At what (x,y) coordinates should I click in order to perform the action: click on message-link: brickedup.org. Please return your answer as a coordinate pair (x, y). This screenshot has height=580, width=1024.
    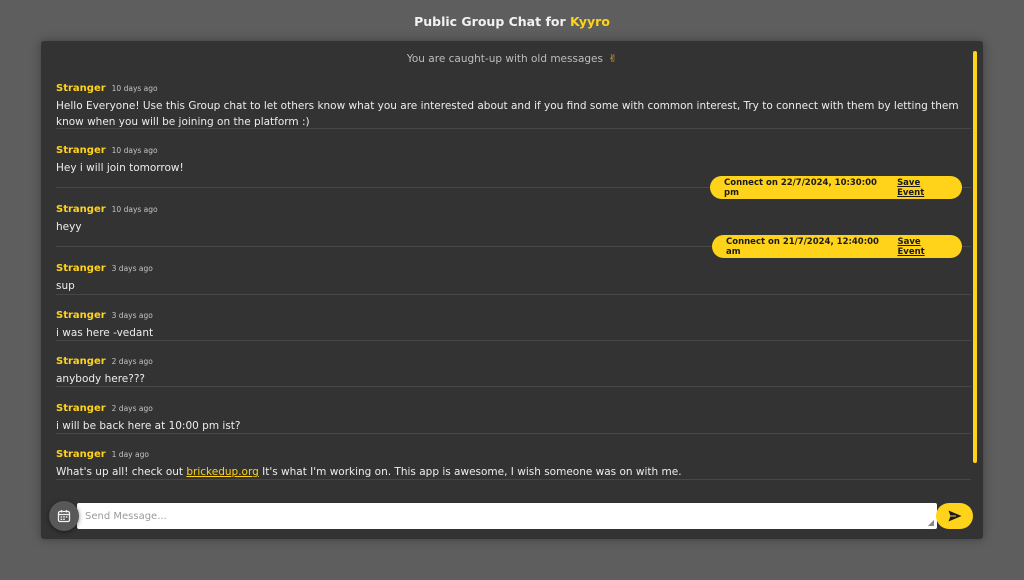
    Looking at the image, I should click on (222, 472).